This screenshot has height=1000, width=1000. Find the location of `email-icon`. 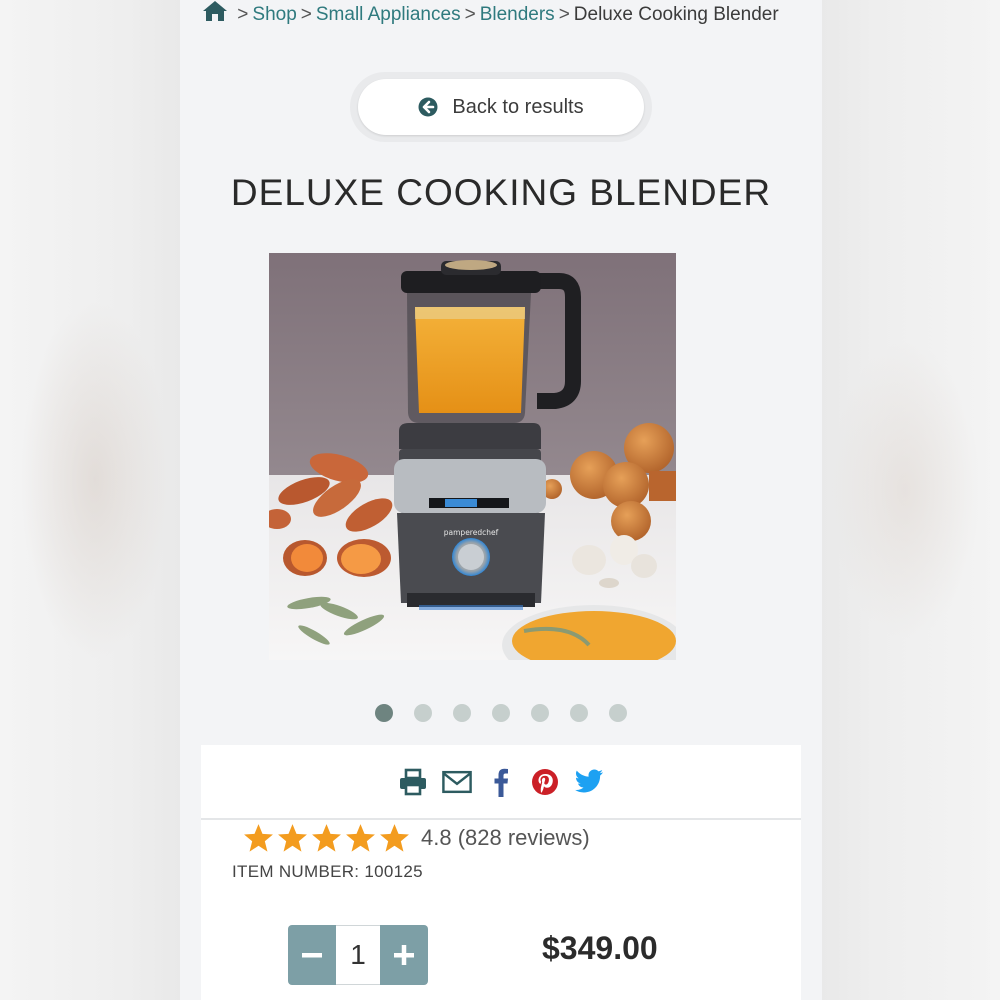

email-icon is located at coordinates (457, 782).